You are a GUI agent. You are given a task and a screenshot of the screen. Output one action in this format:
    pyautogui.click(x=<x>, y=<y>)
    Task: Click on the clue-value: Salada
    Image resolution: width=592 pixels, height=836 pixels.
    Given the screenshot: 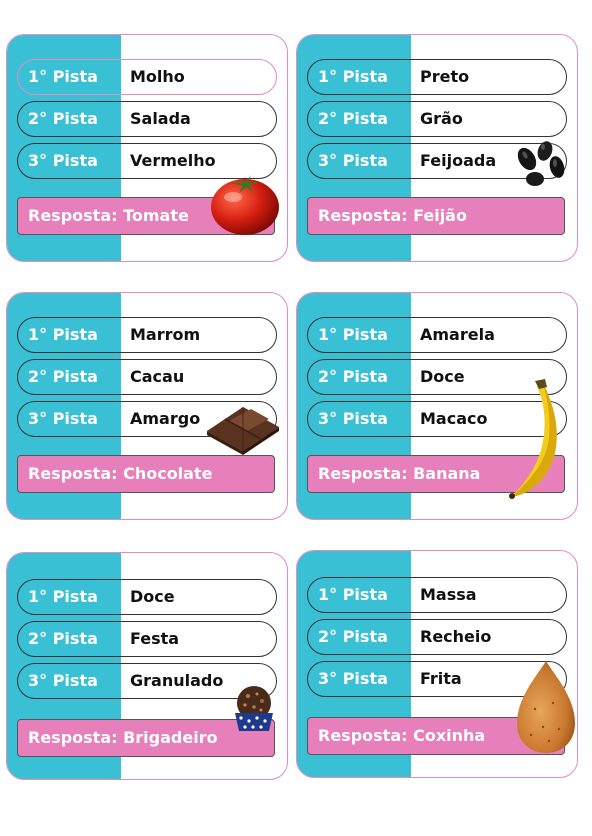 What is the action you would take?
    pyautogui.click(x=160, y=118)
    